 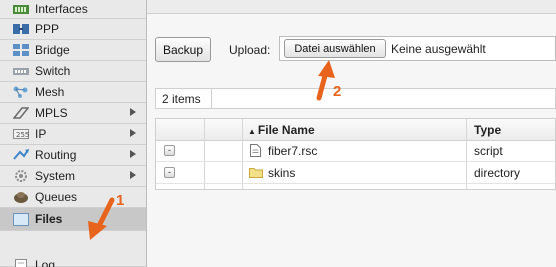 I want to click on sidebar-item-interfaces: Interfaces, so click(x=73, y=9).